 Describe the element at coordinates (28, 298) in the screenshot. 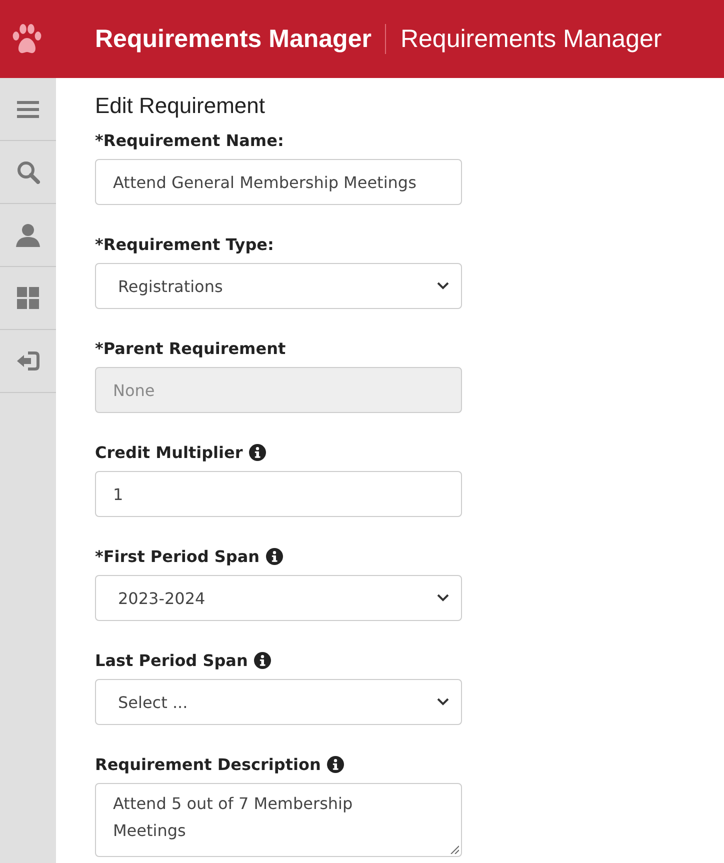

I see `dashboard-icon` at that location.